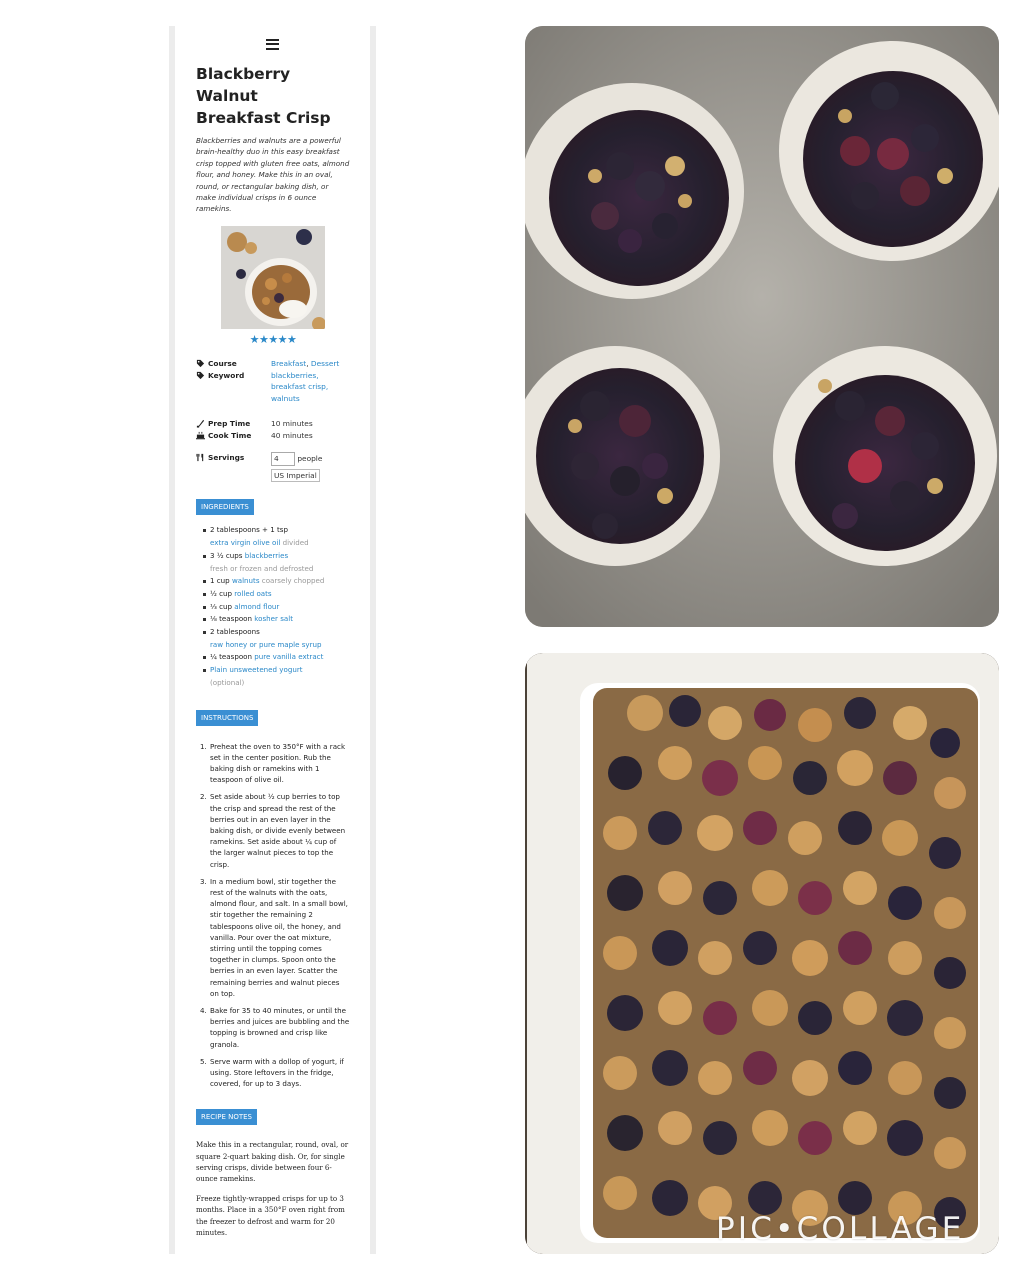 The width and height of the screenshot is (1024, 1280). I want to click on ingredient-link: Plain unsweetened yogurt, so click(256, 669).